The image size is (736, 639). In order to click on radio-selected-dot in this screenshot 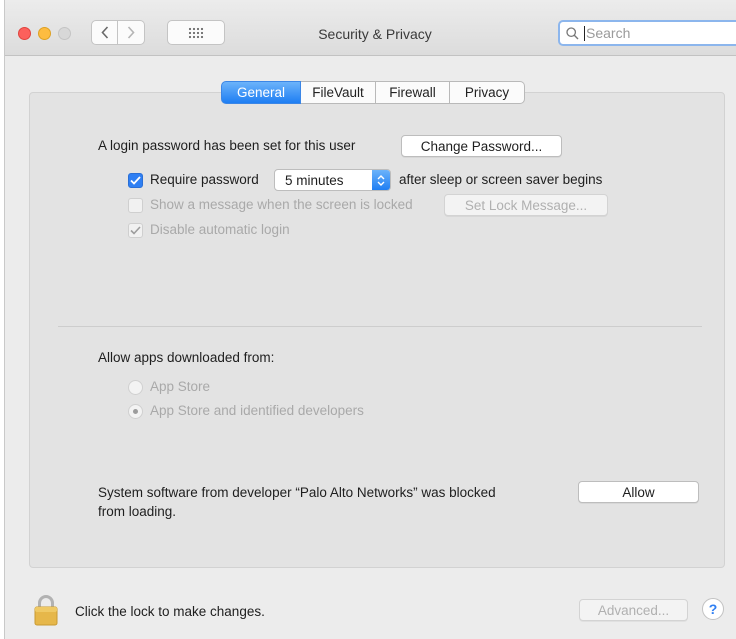, I will do `click(135, 411)`.